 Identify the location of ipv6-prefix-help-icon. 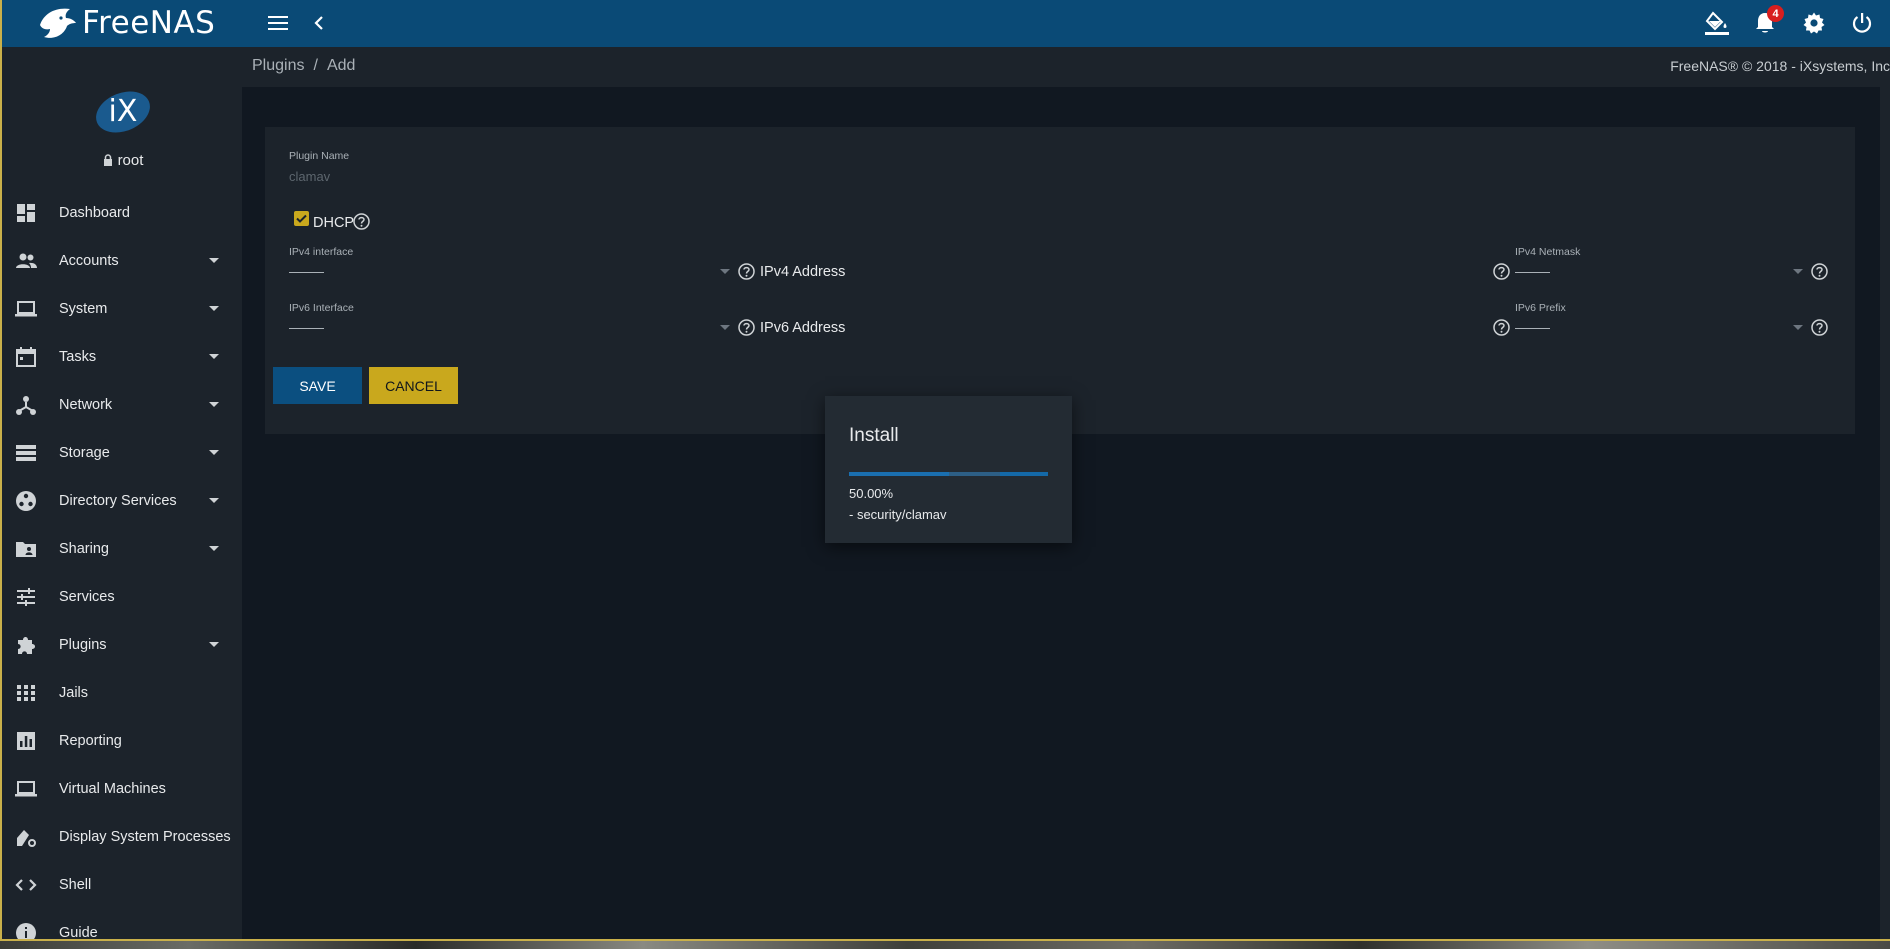
(1819, 327).